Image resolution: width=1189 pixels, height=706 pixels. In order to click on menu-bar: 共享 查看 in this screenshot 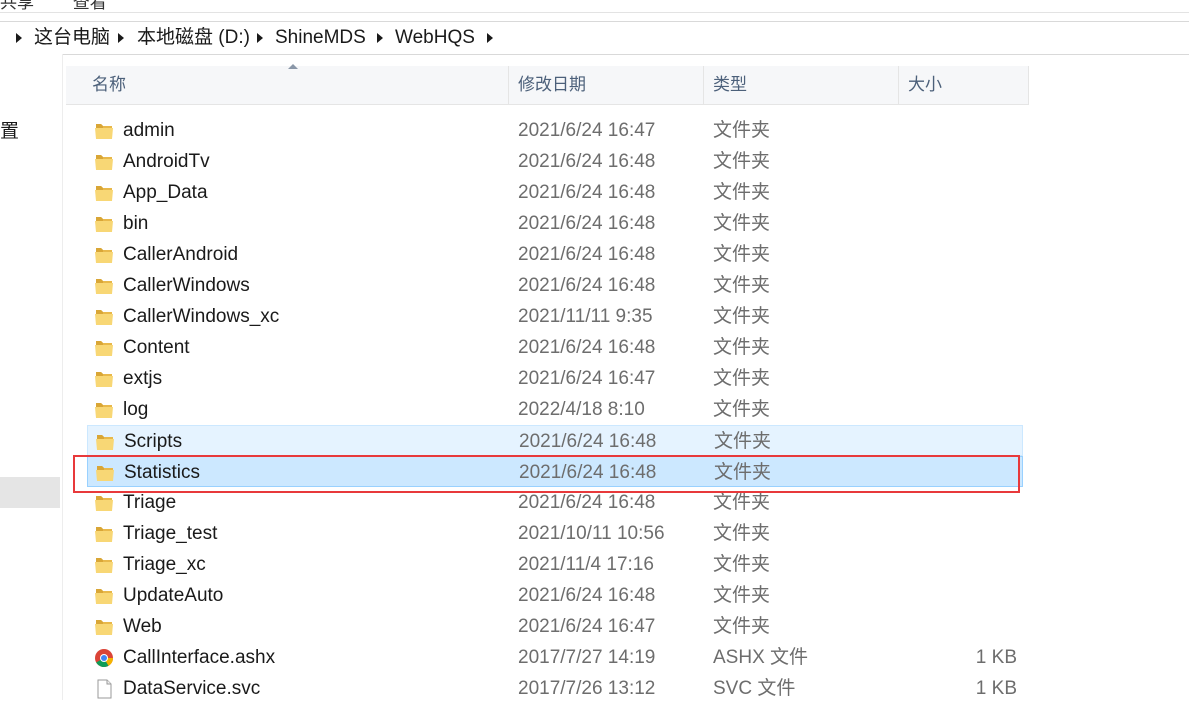, I will do `click(70, 6)`.